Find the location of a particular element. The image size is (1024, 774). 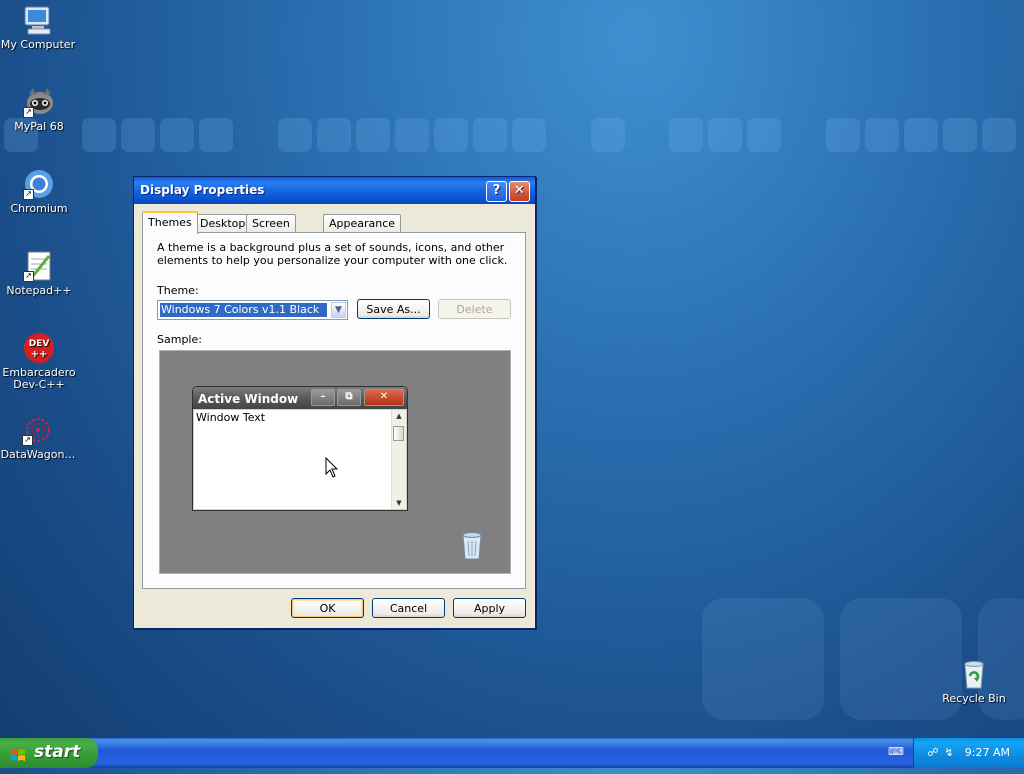

dialog-titlebar: Display Properties ? ✕ is located at coordinates (334, 190).